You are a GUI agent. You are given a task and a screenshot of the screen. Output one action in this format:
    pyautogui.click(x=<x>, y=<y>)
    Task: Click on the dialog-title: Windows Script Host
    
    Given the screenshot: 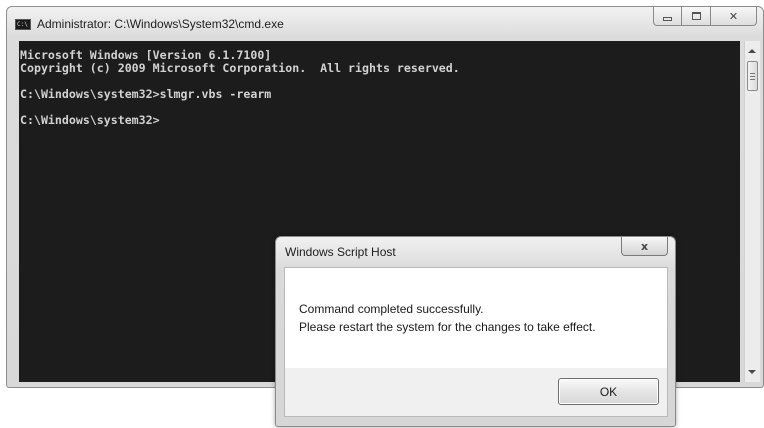 What is the action you would take?
    pyautogui.click(x=340, y=252)
    